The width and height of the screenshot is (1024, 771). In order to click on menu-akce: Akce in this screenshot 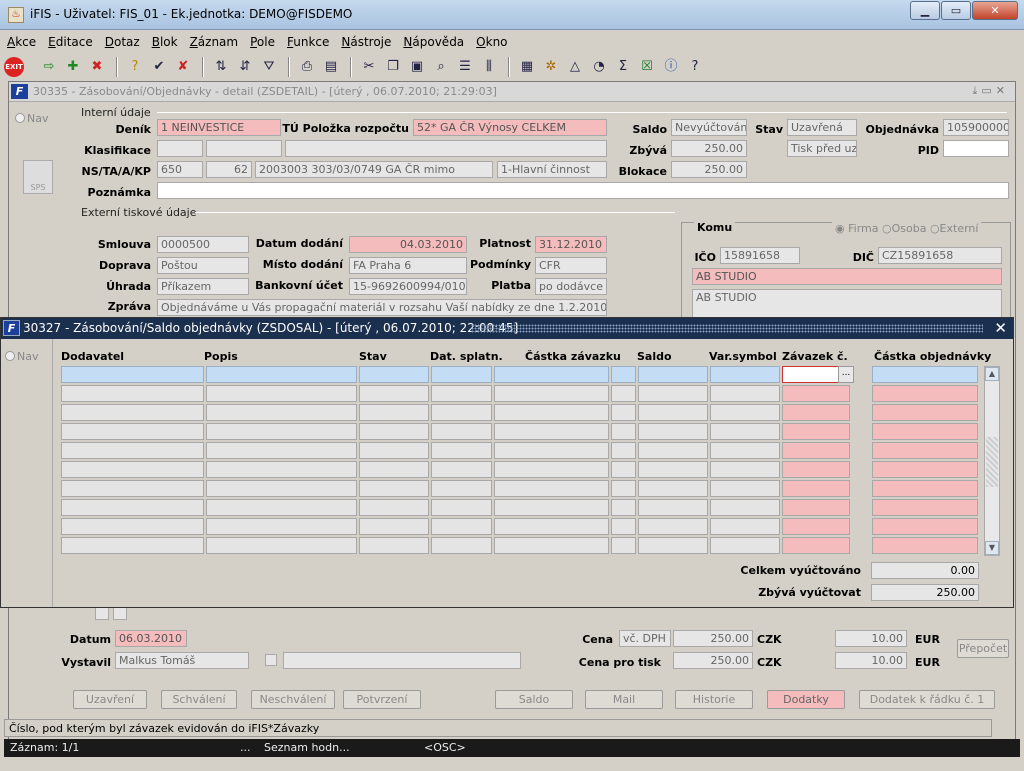, I will do `click(20, 40)`.